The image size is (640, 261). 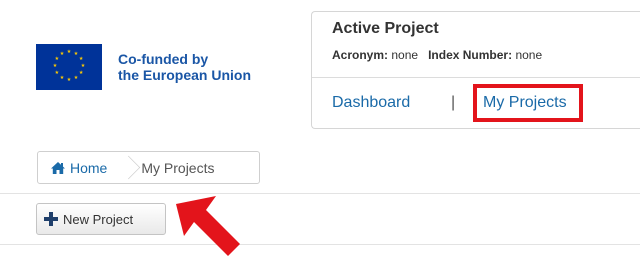 I want to click on breadcrumb: Home My Projects, so click(x=148, y=167).